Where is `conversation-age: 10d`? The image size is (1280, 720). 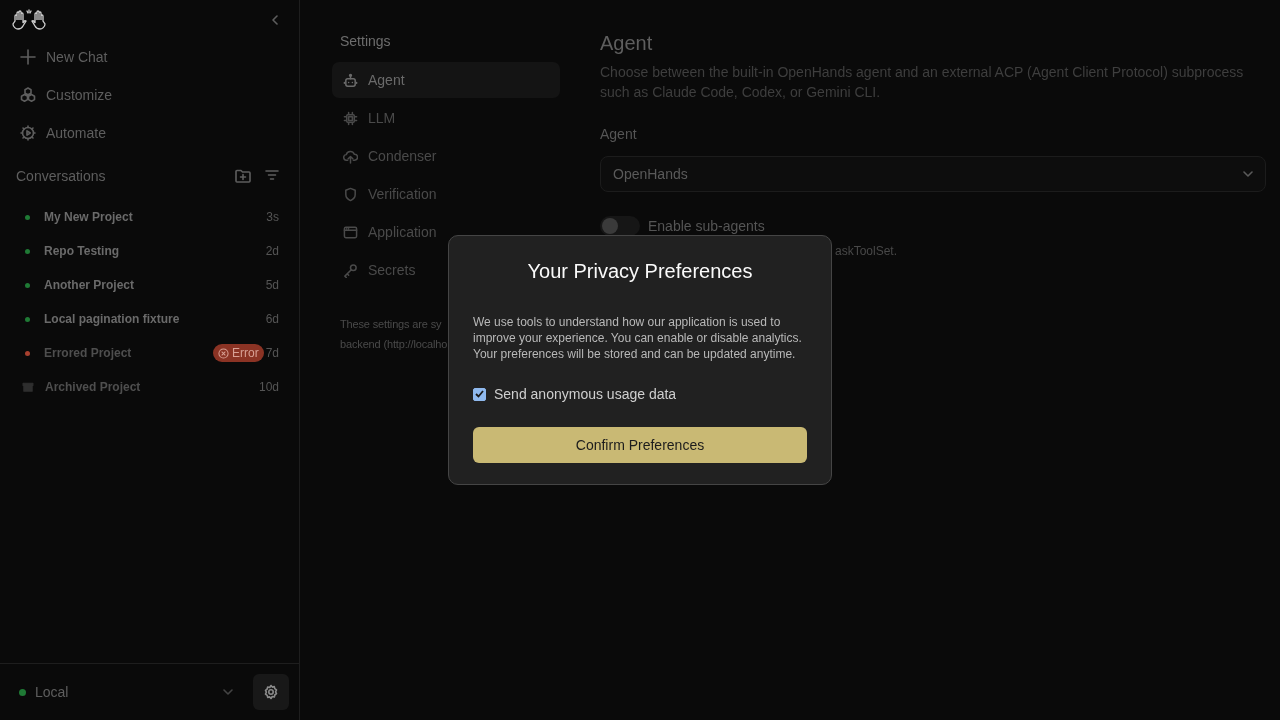
conversation-age: 10d is located at coordinates (268, 387).